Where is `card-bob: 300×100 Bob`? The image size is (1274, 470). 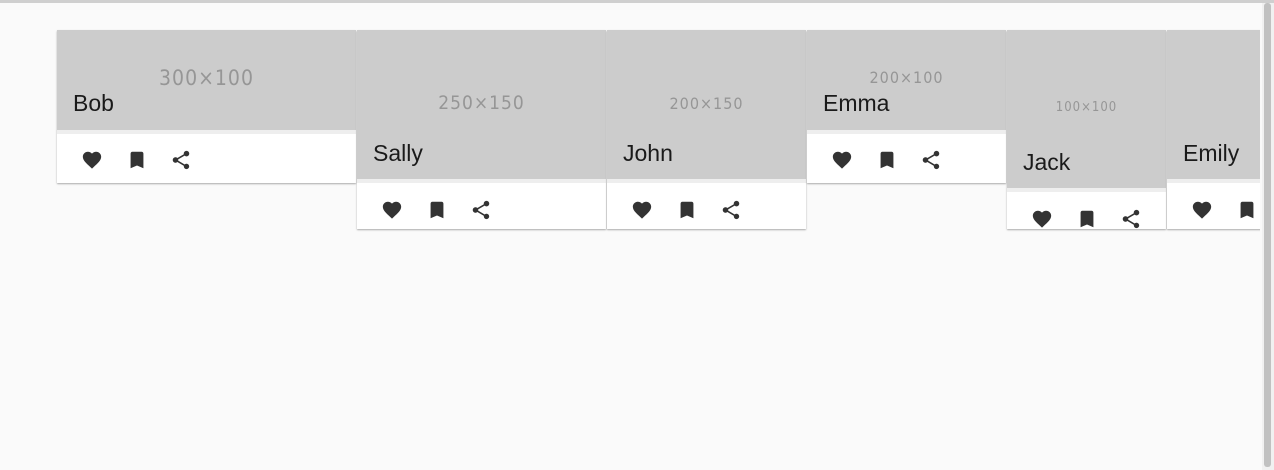 card-bob: 300×100 Bob is located at coordinates (206, 106).